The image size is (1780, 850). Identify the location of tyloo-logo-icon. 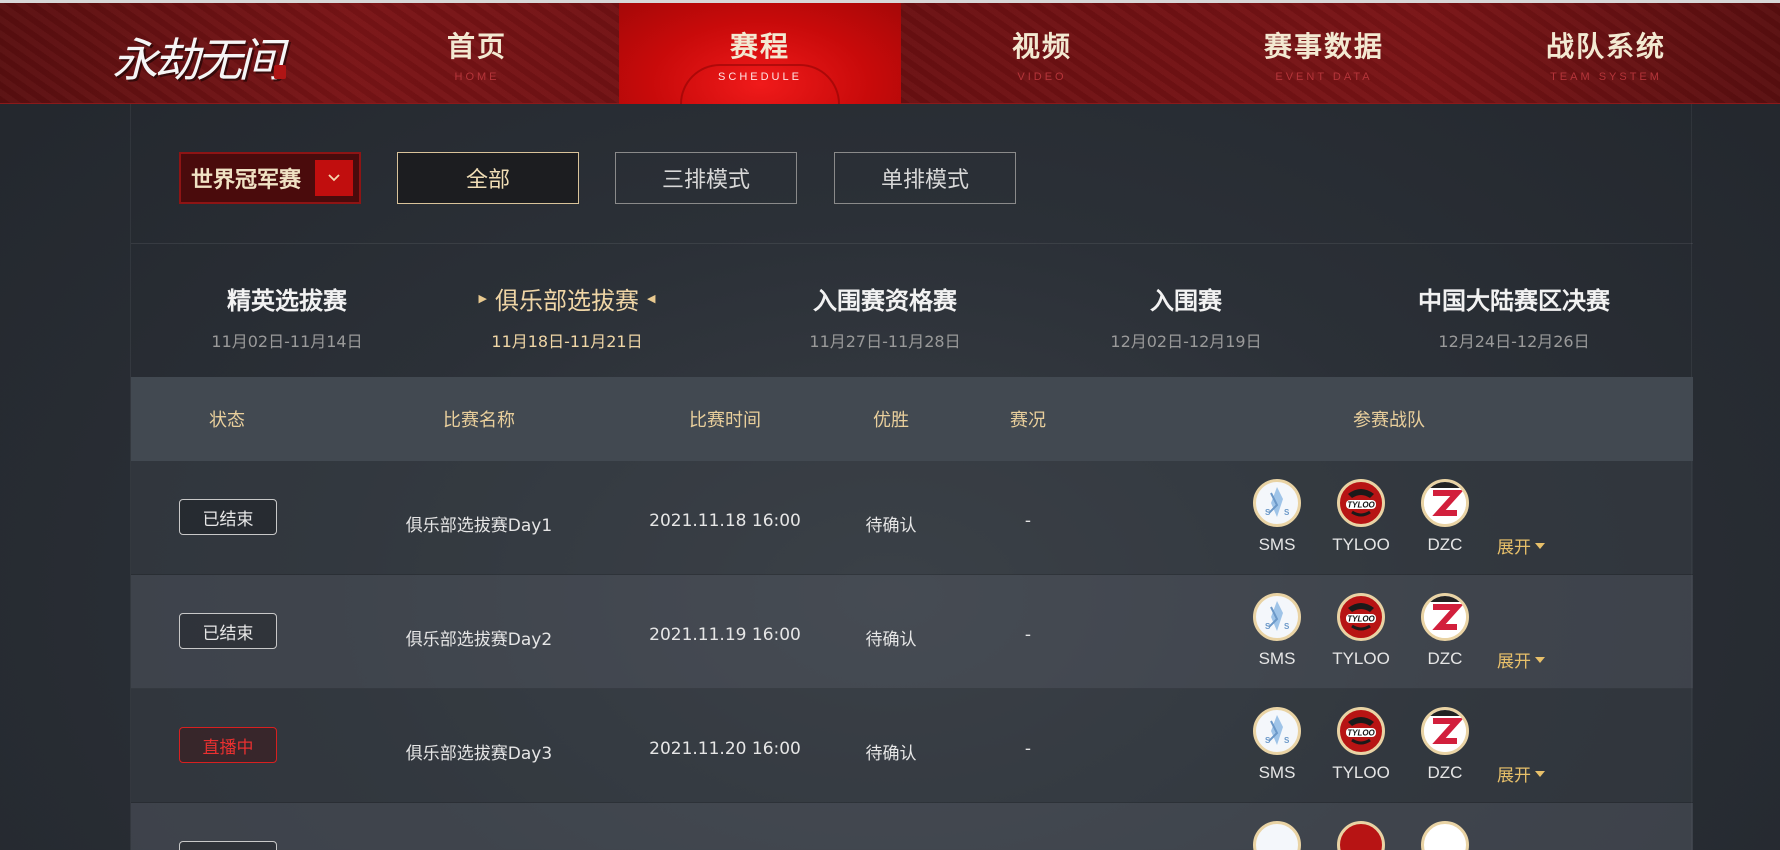
(1361, 835).